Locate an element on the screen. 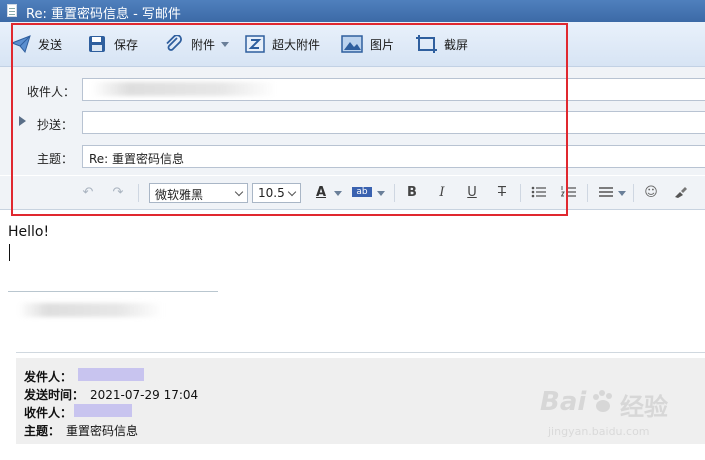 The image size is (705, 460). text-cursor is located at coordinates (9, 252).